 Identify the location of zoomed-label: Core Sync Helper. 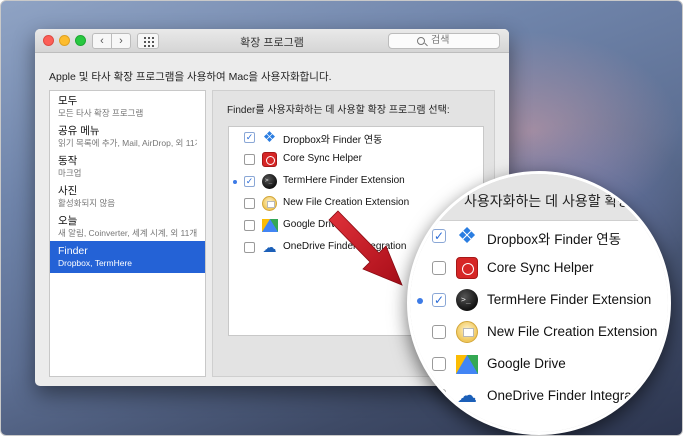
(540, 267).